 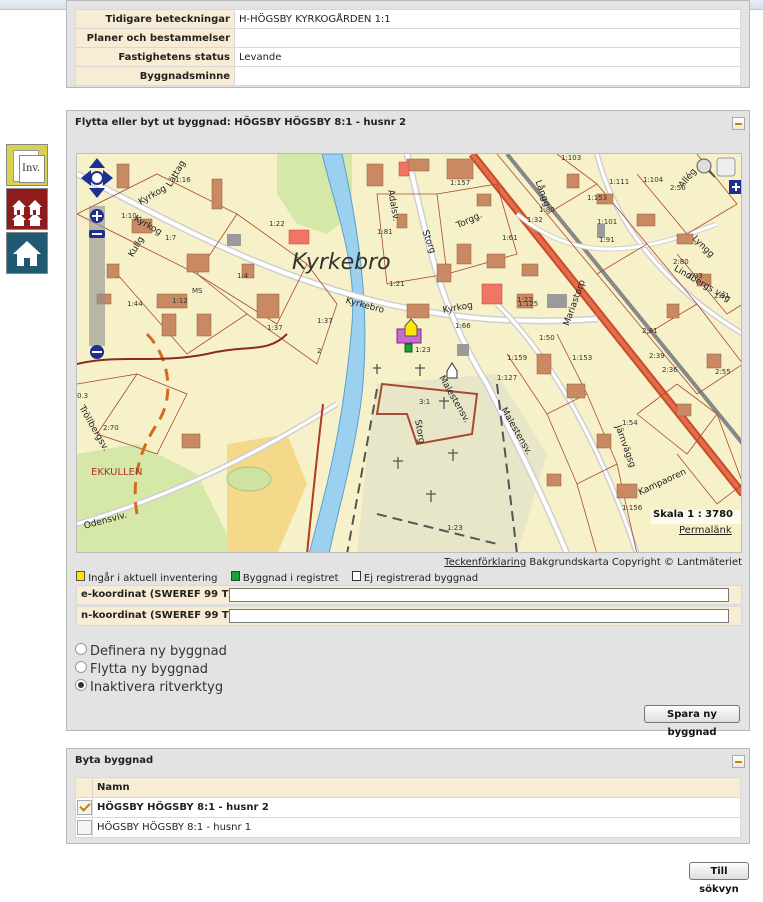 What do you see at coordinates (171, 238) in the screenshot?
I see `parcel-label: 1:7` at bounding box center [171, 238].